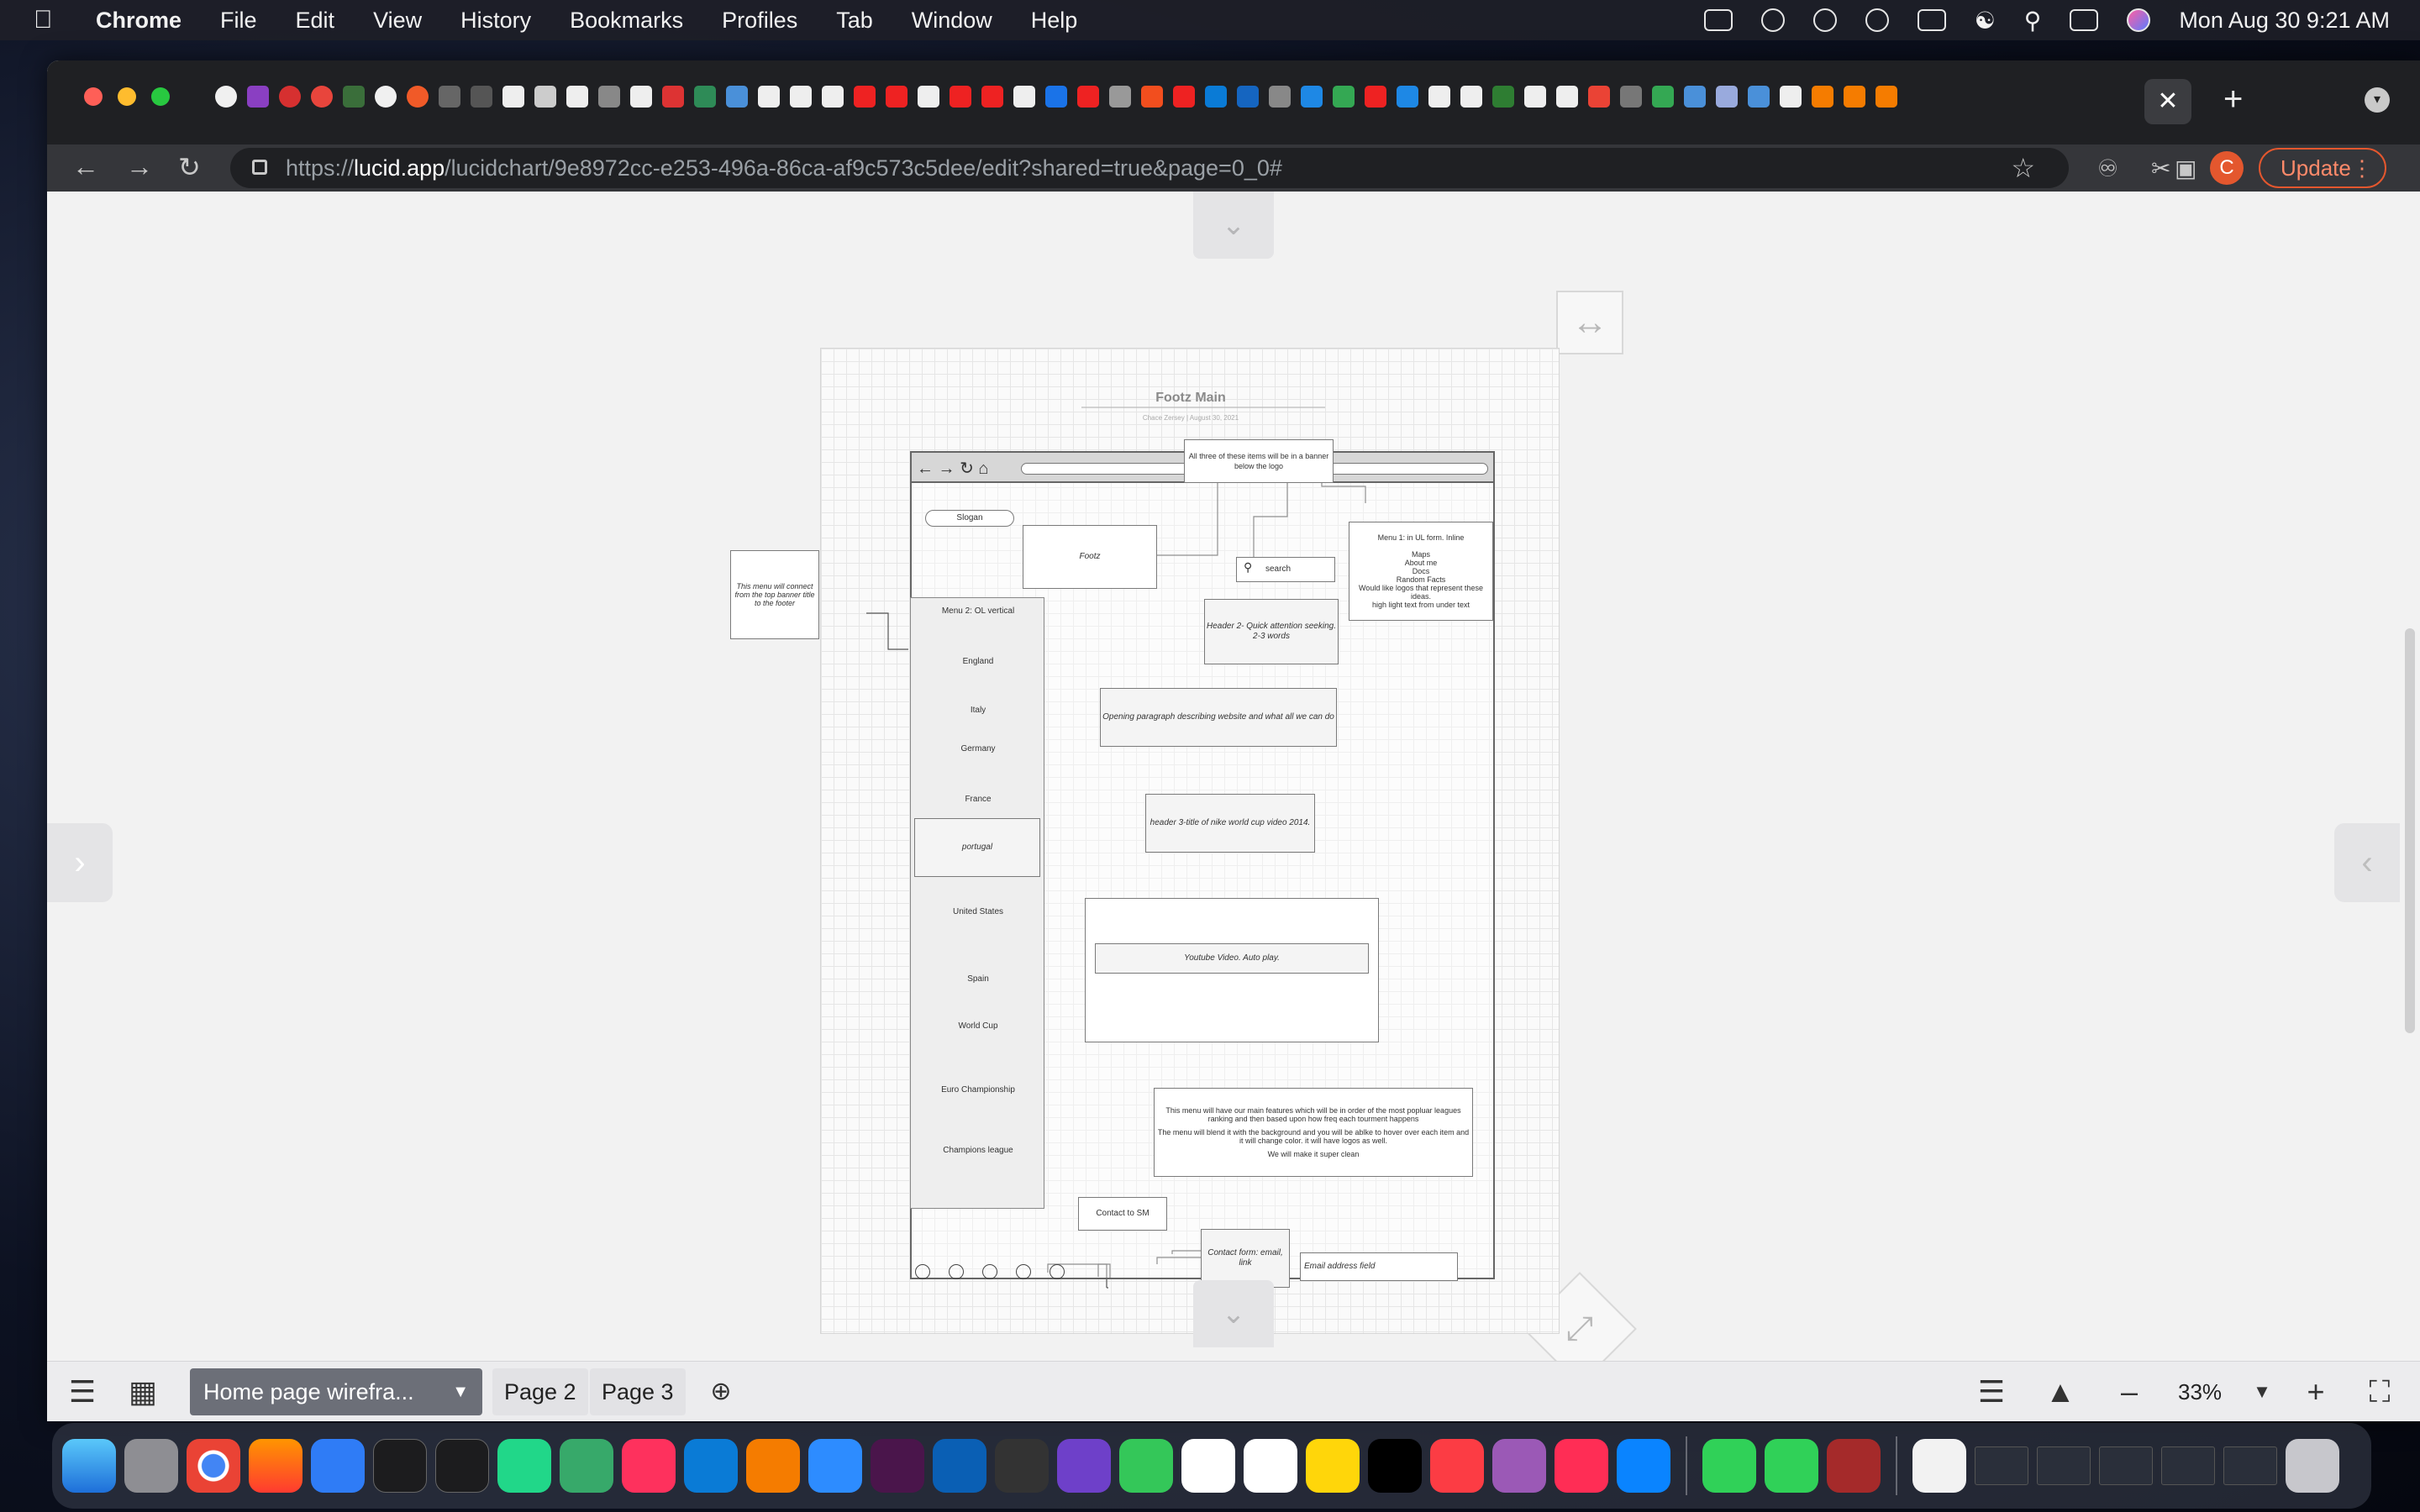 This screenshot has width=2420, height=1512. Describe the element at coordinates (801, 97) in the screenshot. I see `tab-icon-k` at that location.